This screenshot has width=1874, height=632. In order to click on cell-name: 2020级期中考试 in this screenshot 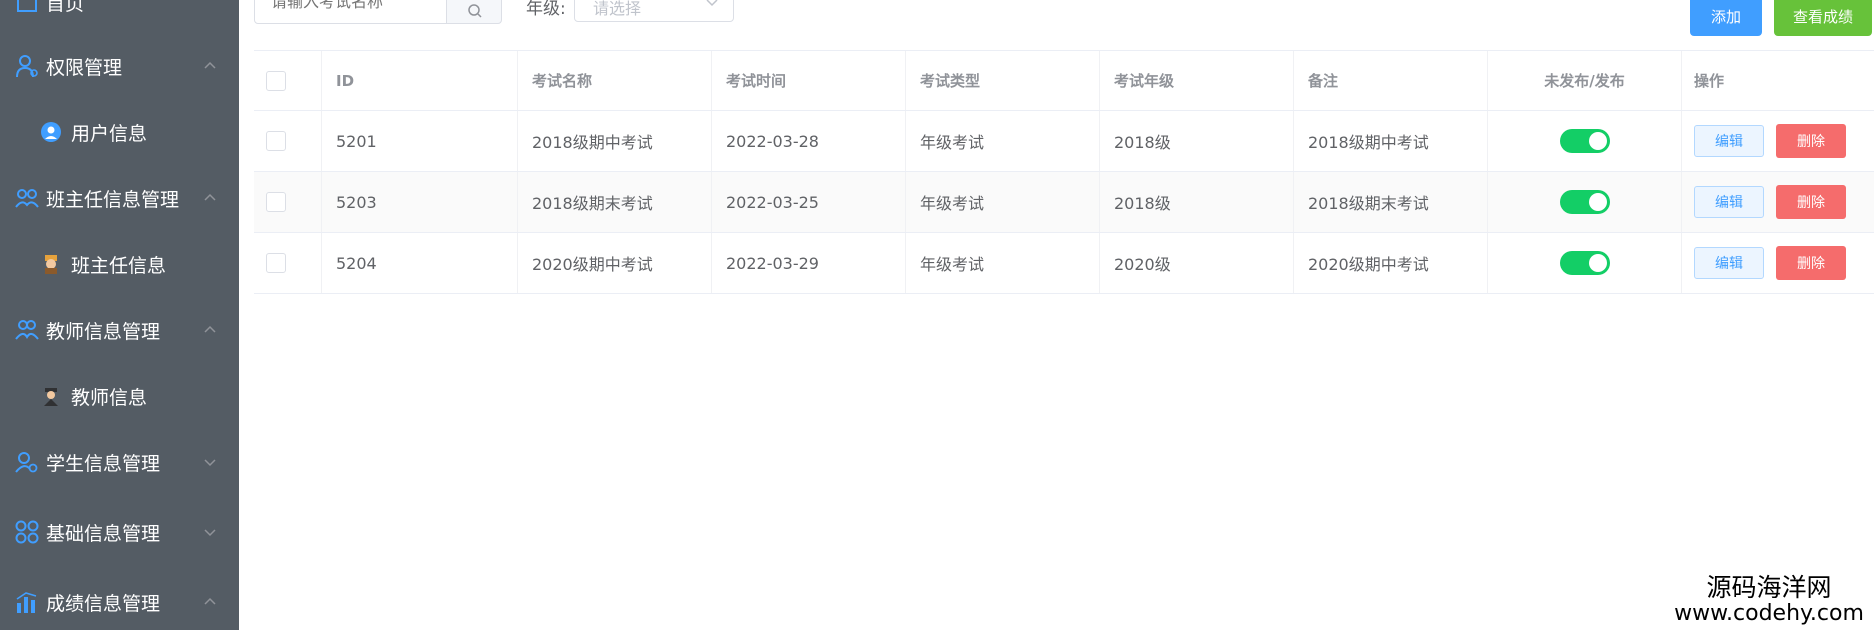, I will do `click(615, 263)`.